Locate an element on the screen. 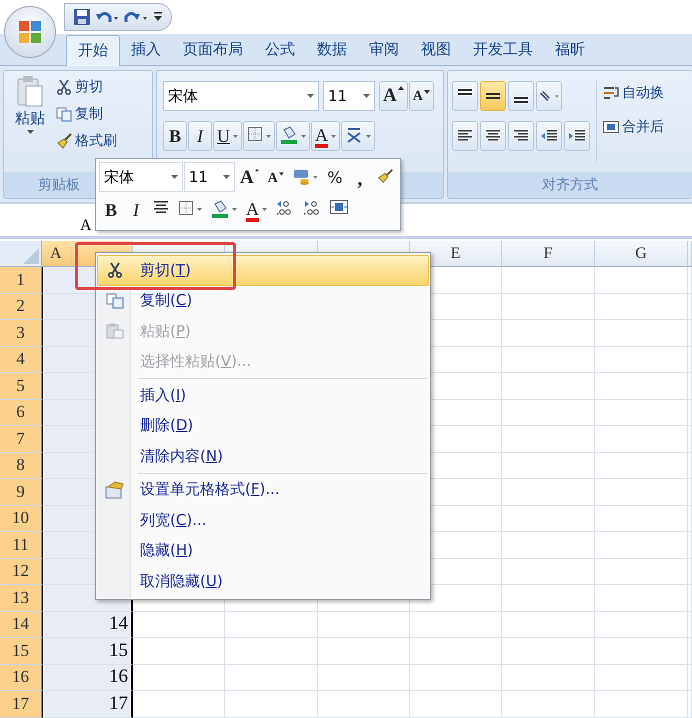  ribbon-tab: 审阅 is located at coordinates (384, 50).